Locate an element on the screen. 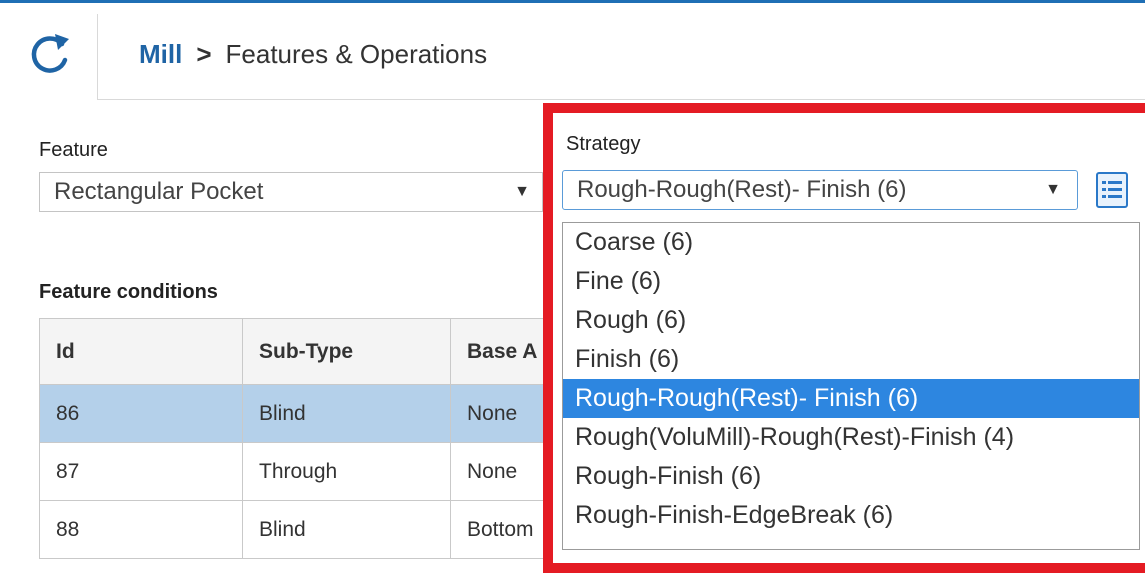 The height and width of the screenshot is (573, 1145). cell-sub-type: Through is located at coordinates (346, 471).